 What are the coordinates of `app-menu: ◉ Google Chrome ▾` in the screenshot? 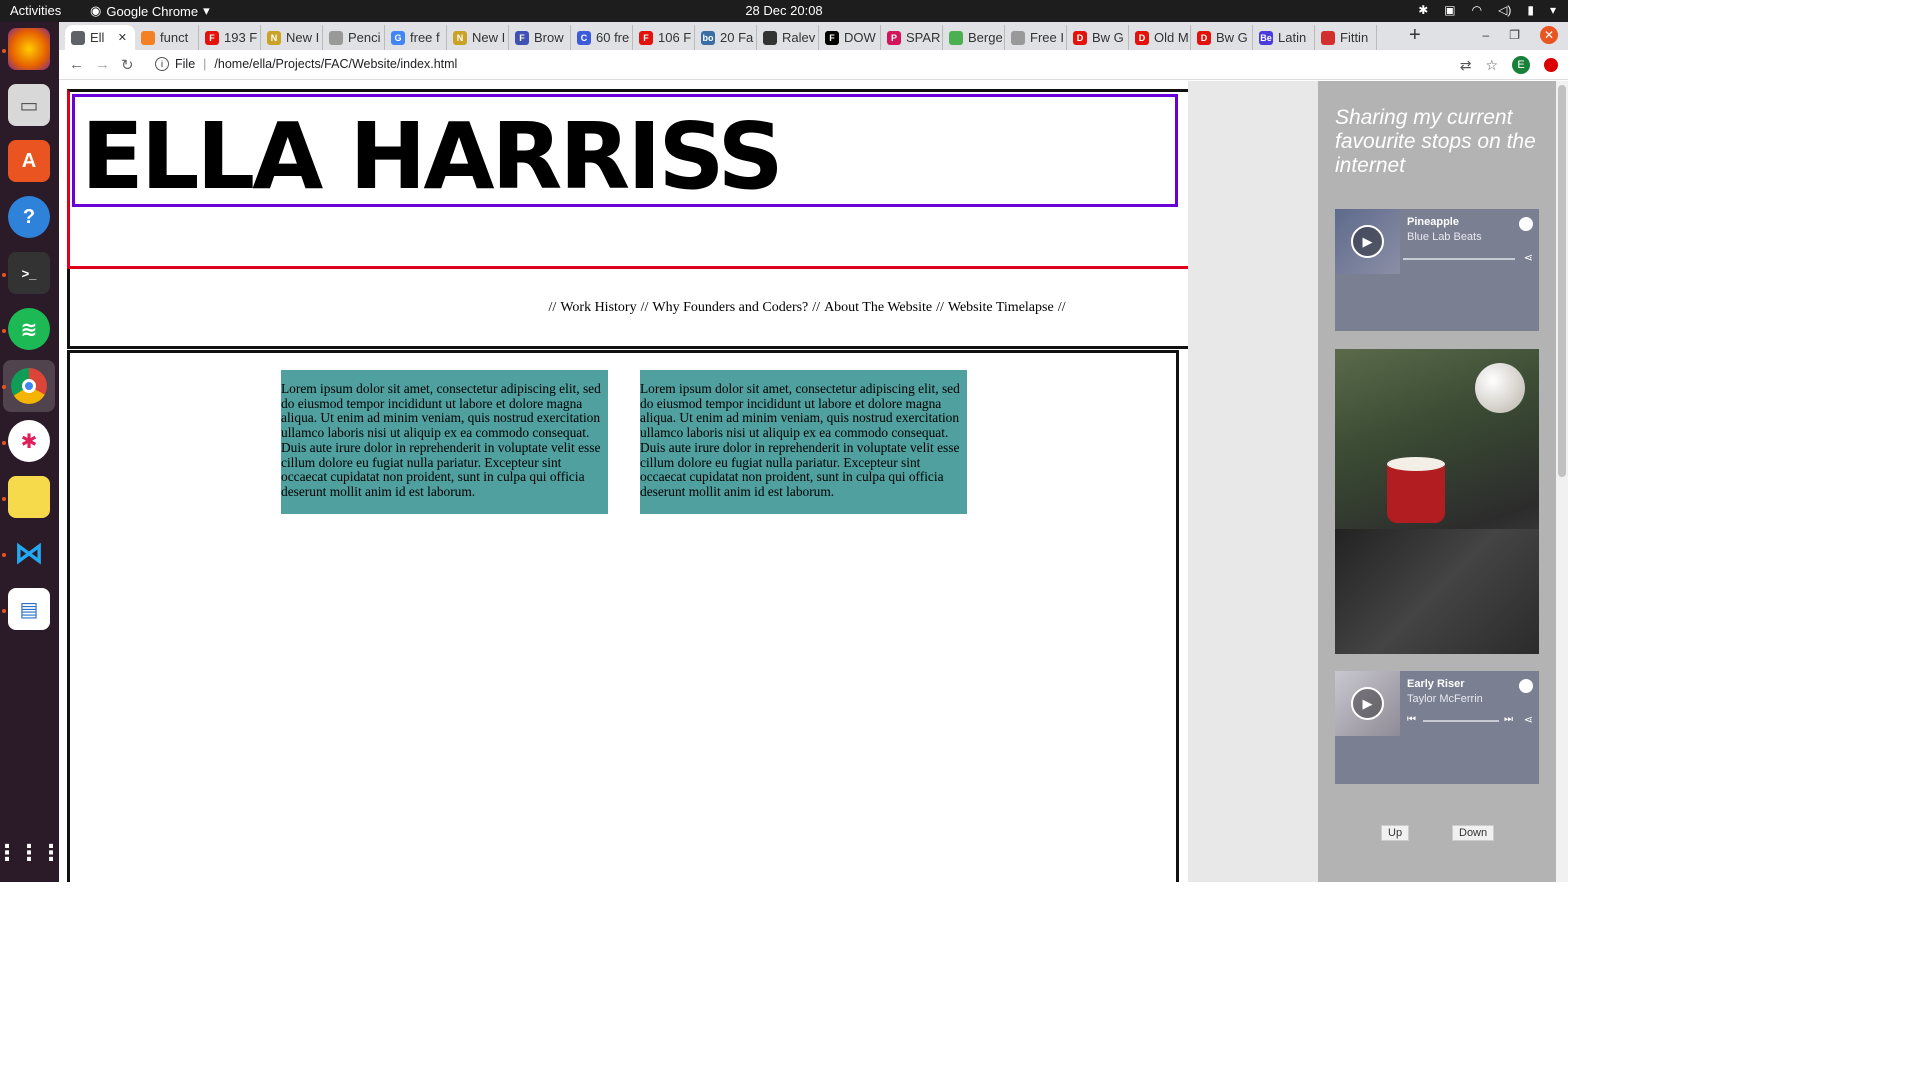 It's located at (150, 11).